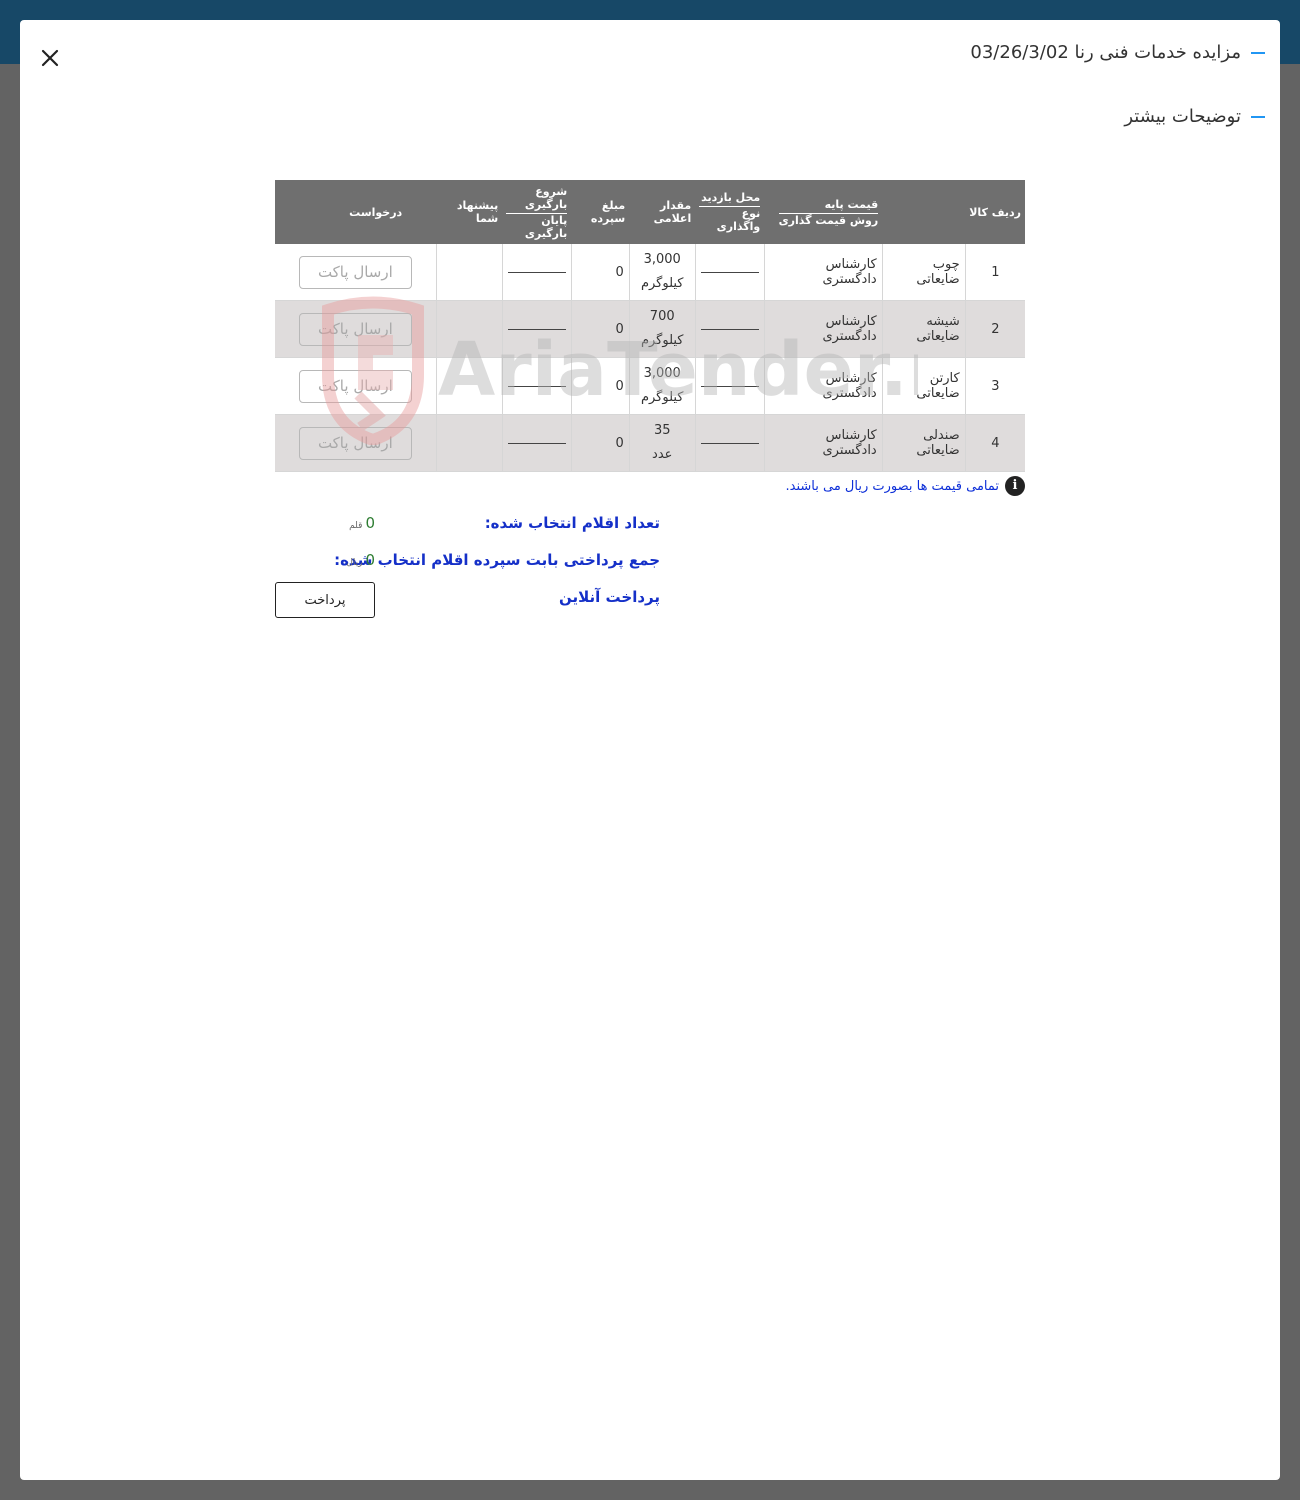 This screenshot has height=1500, width=1300. Describe the element at coordinates (738, 220) in the screenshot. I see `col-assignment-type-label: نوع واگذاری` at that location.